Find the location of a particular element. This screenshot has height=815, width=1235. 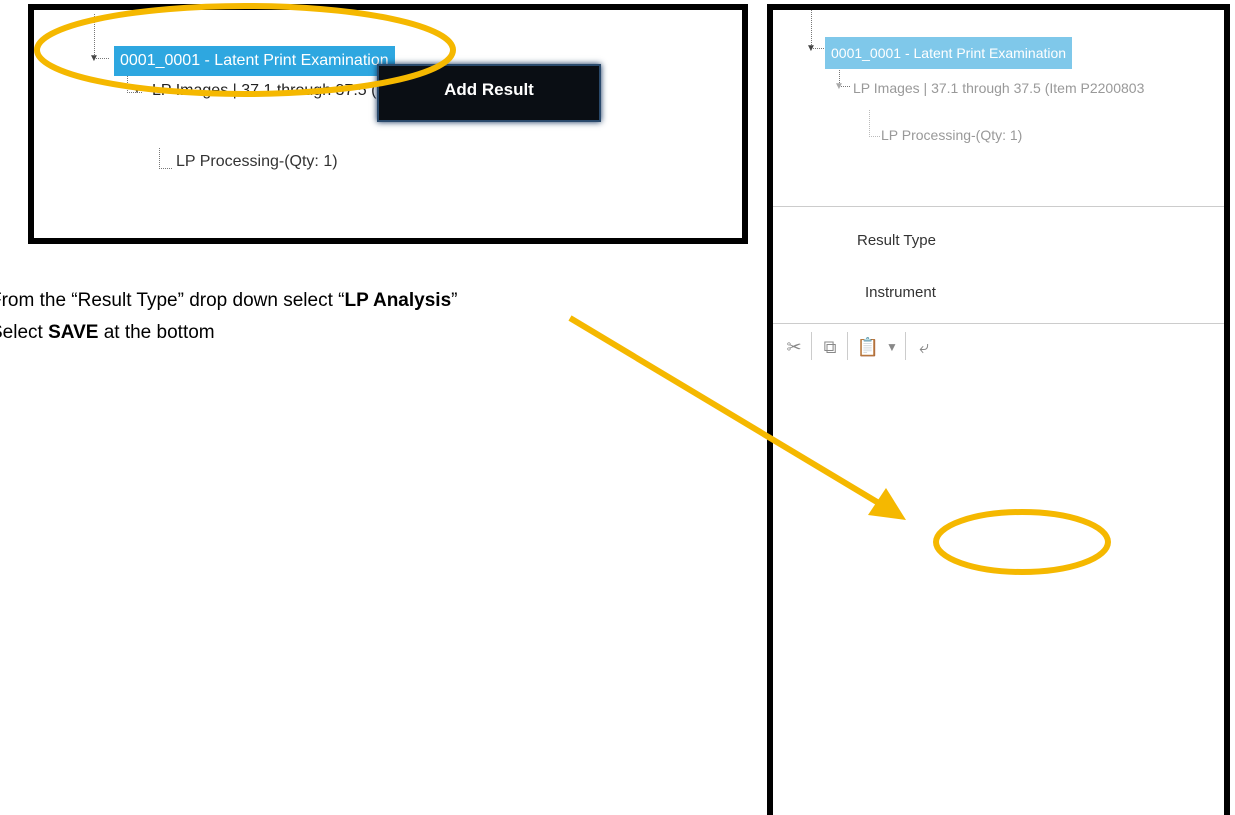

instruction-emphasis: LP Analysis is located at coordinates (398, 300).